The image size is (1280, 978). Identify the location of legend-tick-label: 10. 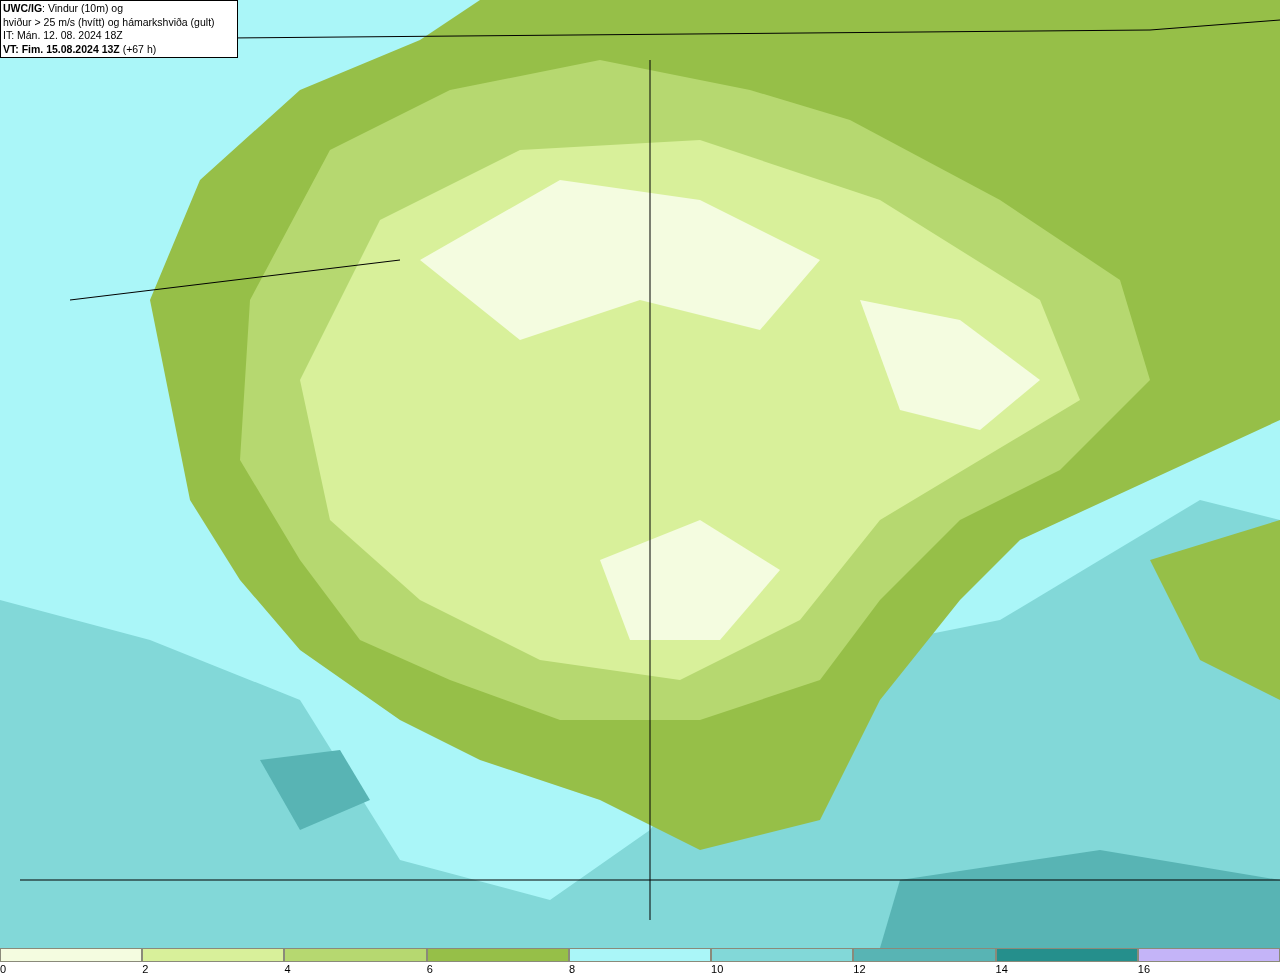
(717, 969).